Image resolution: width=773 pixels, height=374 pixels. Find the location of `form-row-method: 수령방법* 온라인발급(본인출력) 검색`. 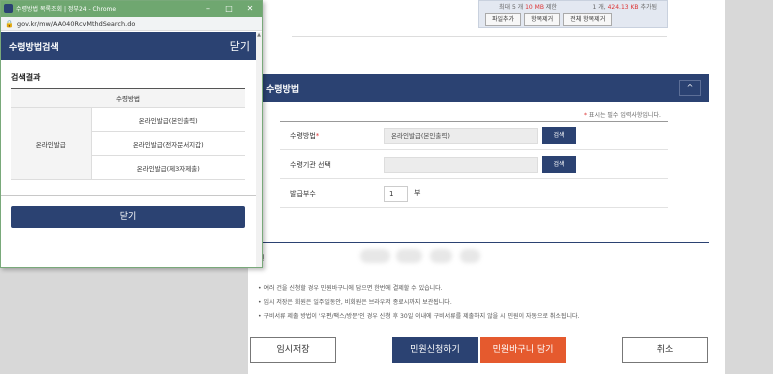

form-row-method: 수령방법* 온라인발급(본인출력) 검색 is located at coordinates (474, 136).